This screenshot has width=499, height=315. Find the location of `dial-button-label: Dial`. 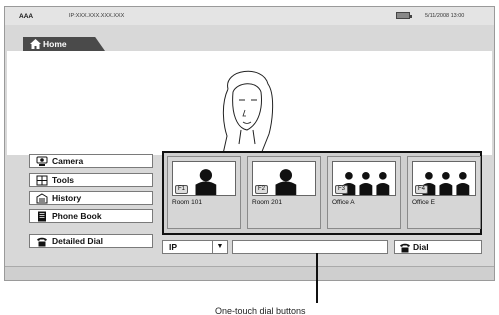

dial-button-label: Dial is located at coordinates (421, 247).